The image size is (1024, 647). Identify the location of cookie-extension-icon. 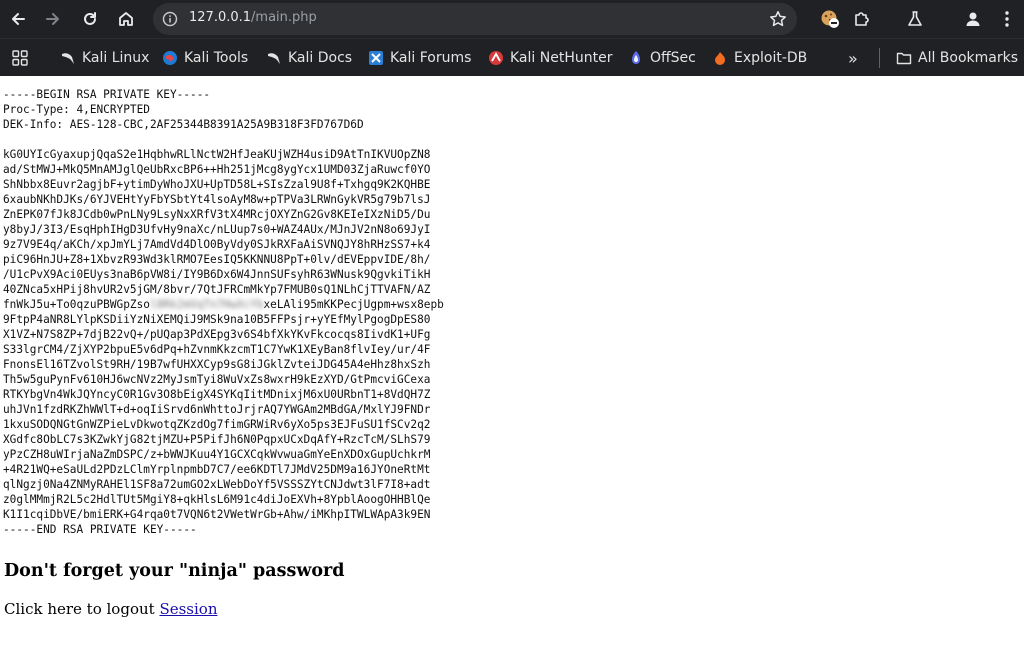
(830, 19).